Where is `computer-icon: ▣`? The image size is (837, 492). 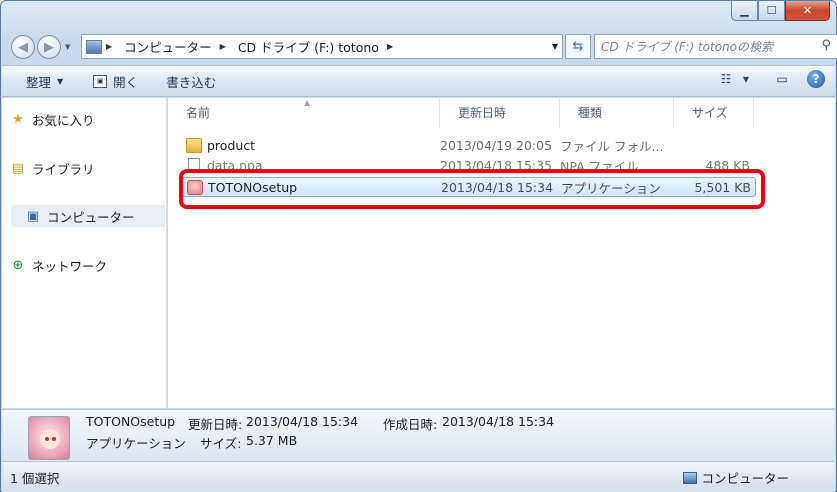
computer-icon: ▣ is located at coordinates (33, 216).